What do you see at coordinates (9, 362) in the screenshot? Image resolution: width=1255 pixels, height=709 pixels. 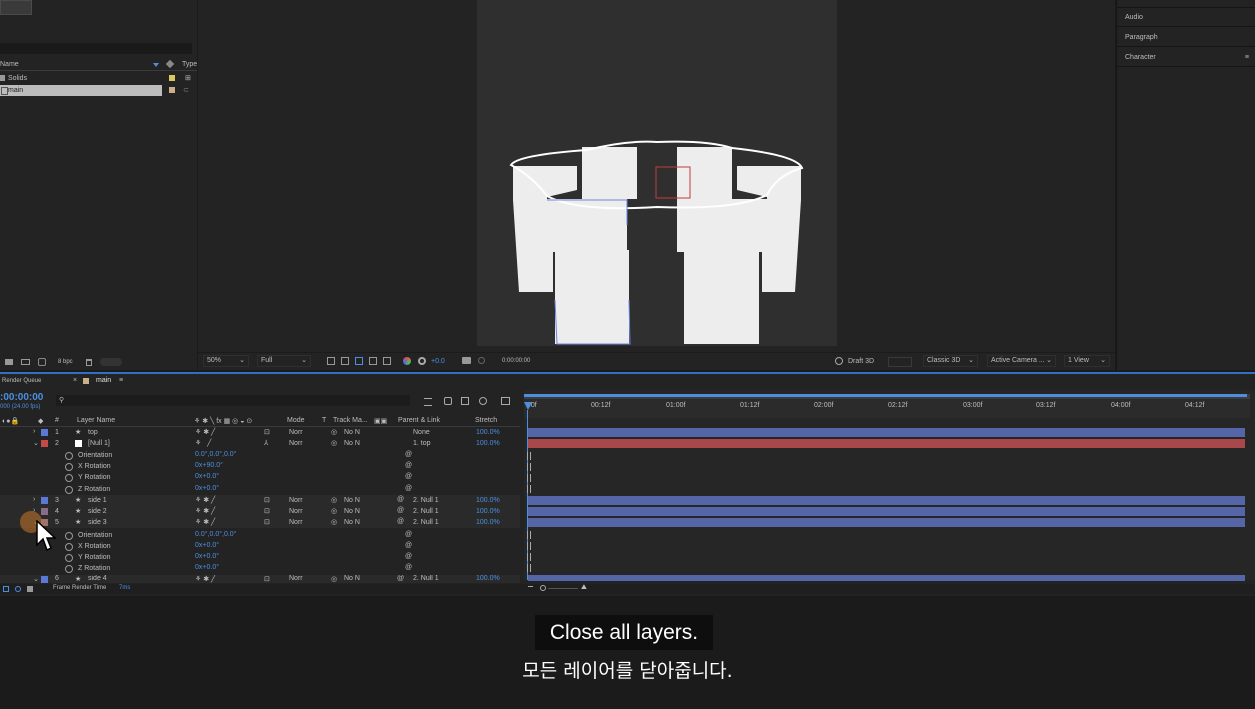 I see `folder-icon` at bounding box center [9, 362].